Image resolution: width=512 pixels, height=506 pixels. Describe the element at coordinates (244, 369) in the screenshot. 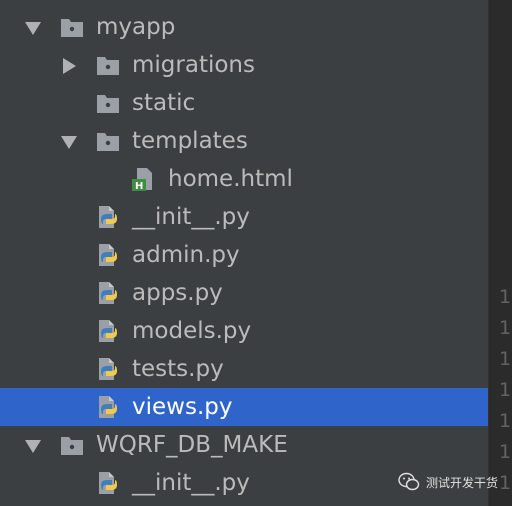

I see `tree-row-tests-py: tests.py` at that location.